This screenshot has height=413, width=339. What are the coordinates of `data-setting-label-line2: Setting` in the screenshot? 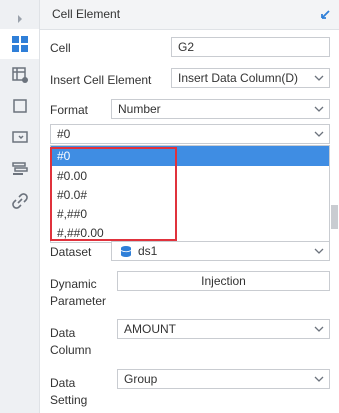 It's located at (69, 400).